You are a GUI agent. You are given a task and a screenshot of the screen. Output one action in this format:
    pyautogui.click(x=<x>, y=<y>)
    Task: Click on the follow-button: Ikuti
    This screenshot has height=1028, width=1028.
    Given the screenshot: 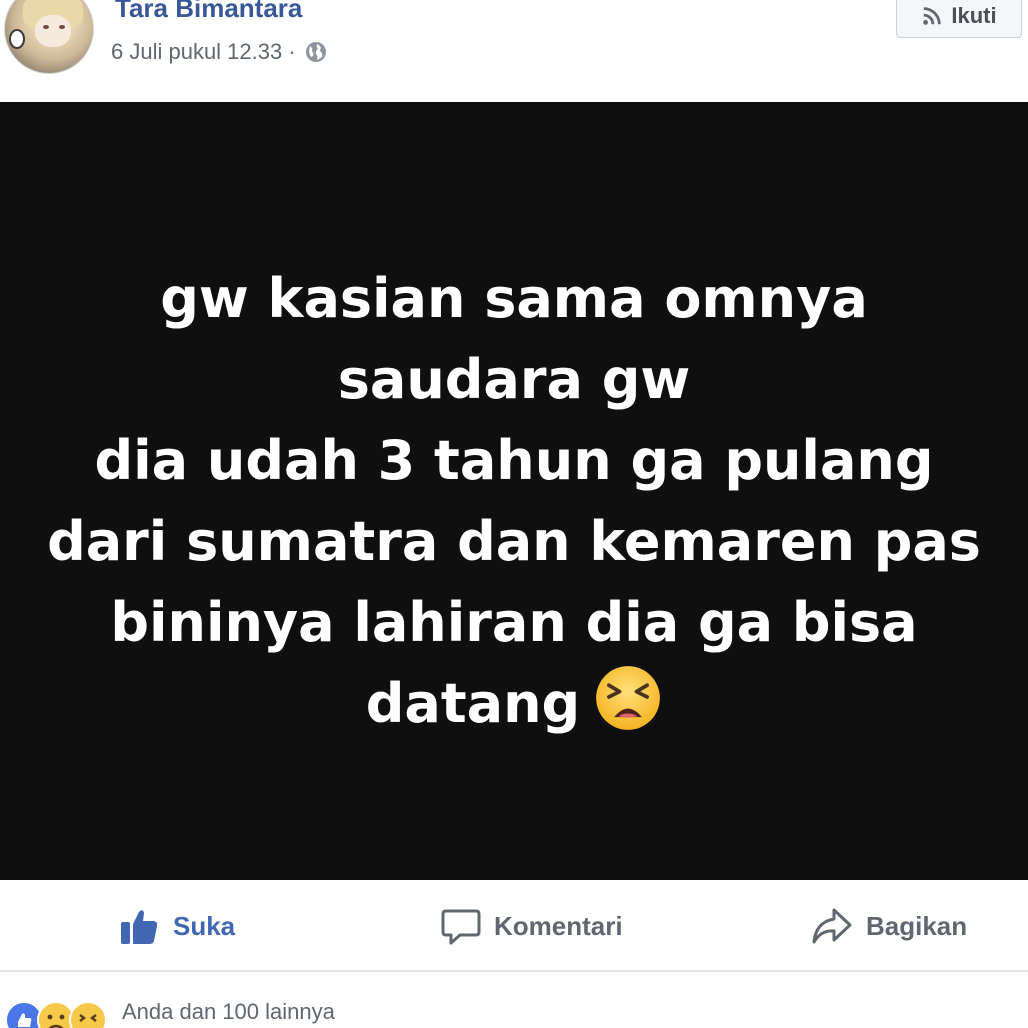 What is the action you would take?
    pyautogui.click(x=959, y=19)
    